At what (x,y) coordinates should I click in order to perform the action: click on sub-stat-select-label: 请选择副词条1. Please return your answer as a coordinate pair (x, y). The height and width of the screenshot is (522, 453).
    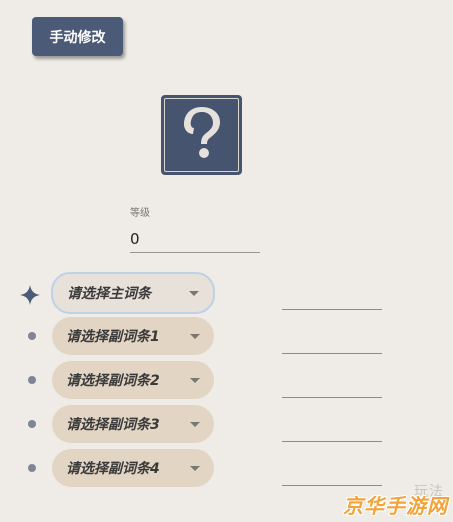
    Looking at the image, I should click on (113, 337).